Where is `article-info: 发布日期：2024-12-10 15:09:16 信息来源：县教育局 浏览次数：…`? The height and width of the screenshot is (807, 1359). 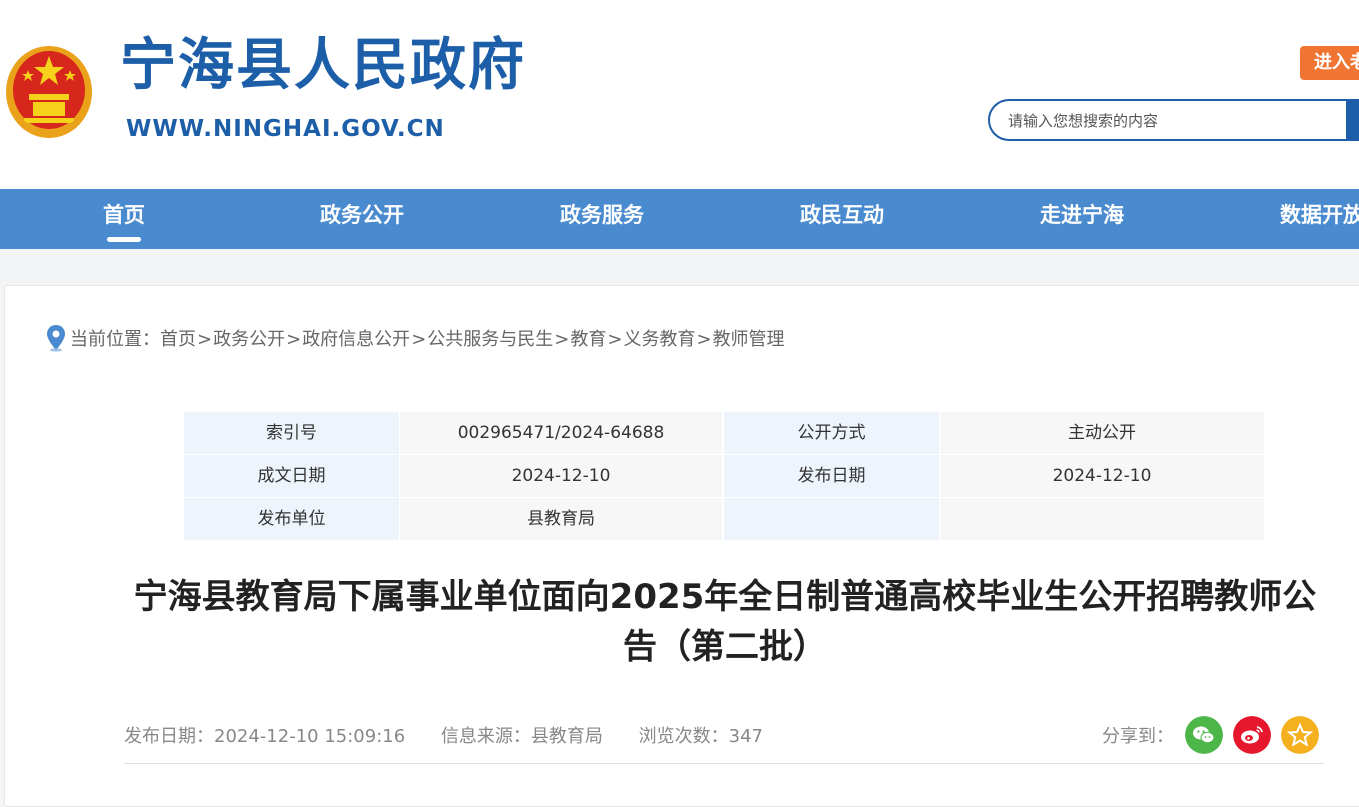
article-info: 发布日期：2024-12-10 15:09:16 信息来源：县教育局 浏览次数：… is located at coordinates (458, 735).